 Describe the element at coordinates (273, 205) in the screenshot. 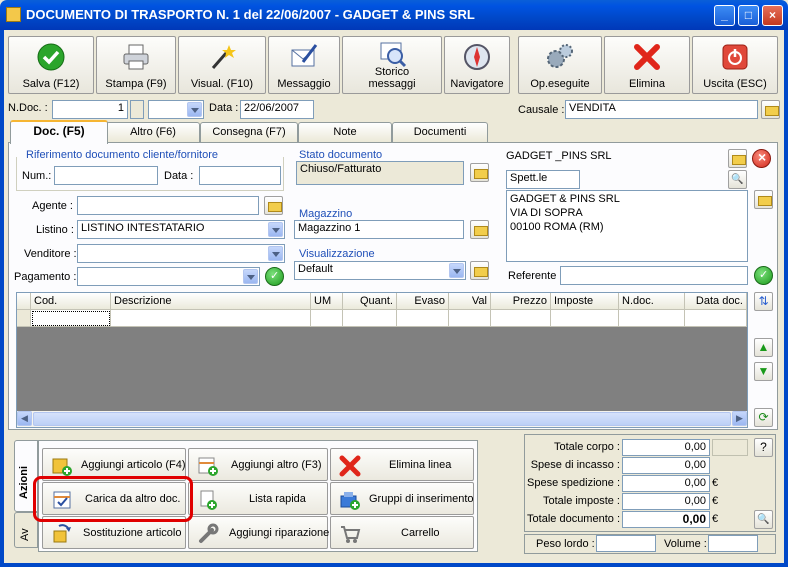

I see `agente-folder-icon` at that location.